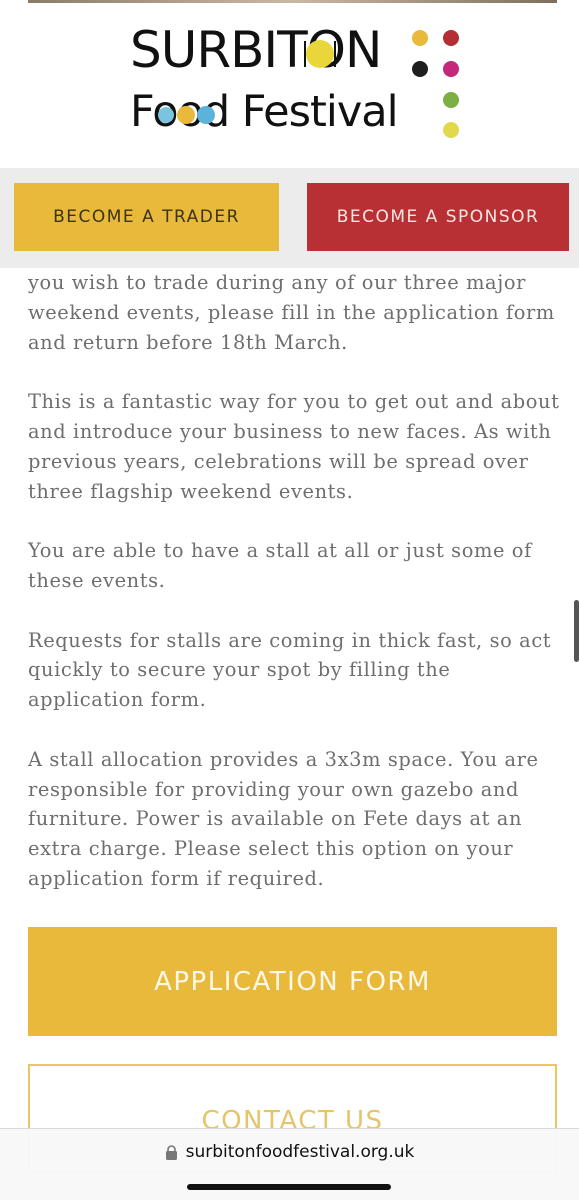 The height and width of the screenshot is (1200, 579). What do you see at coordinates (451, 100) in the screenshot?
I see `dot-green` at bounding box center [451, 100].